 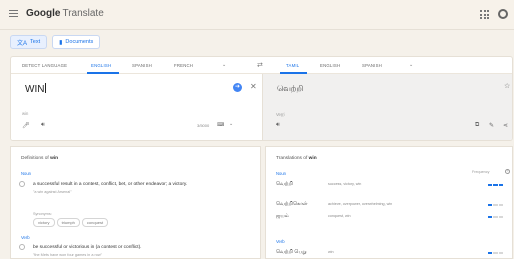 What do you see at coordinates (26, 125) in the screenshot?
I see `microphone-icon: 🎤︎` at bounding box center [26, 125].